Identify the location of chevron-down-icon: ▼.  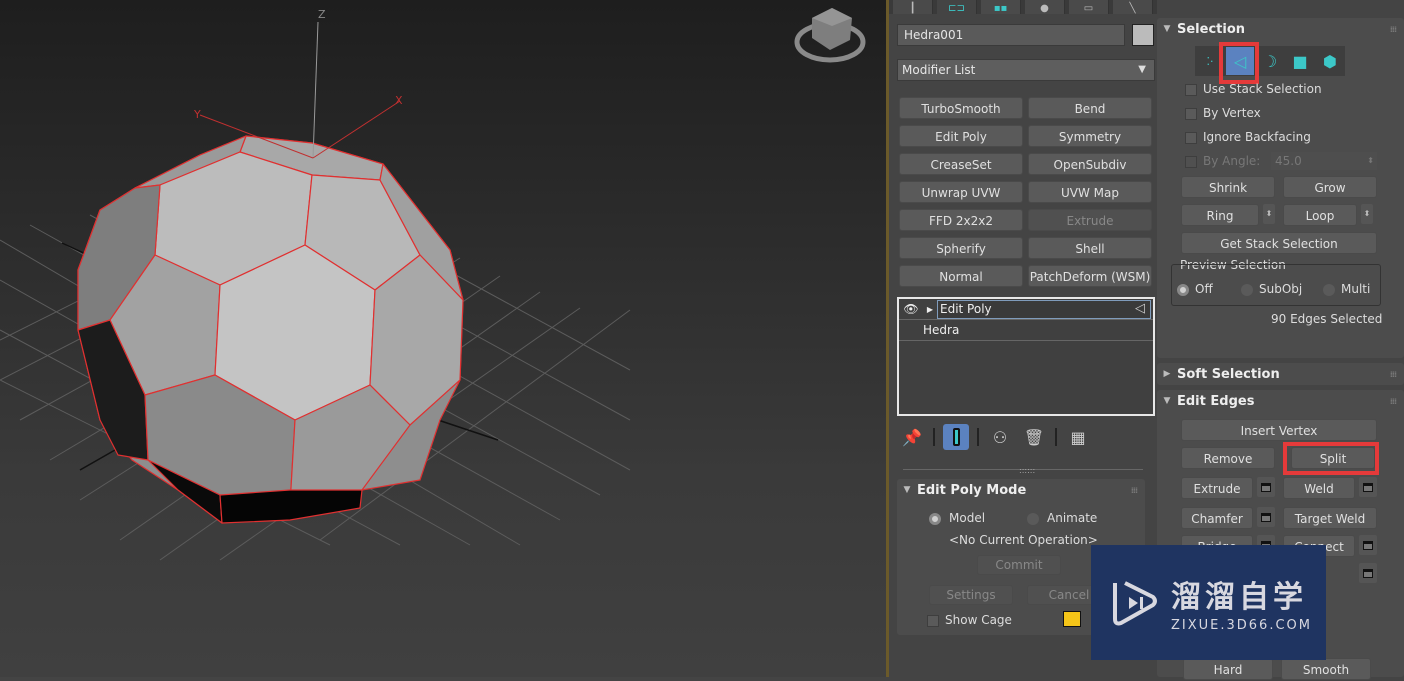
(1142, 69).